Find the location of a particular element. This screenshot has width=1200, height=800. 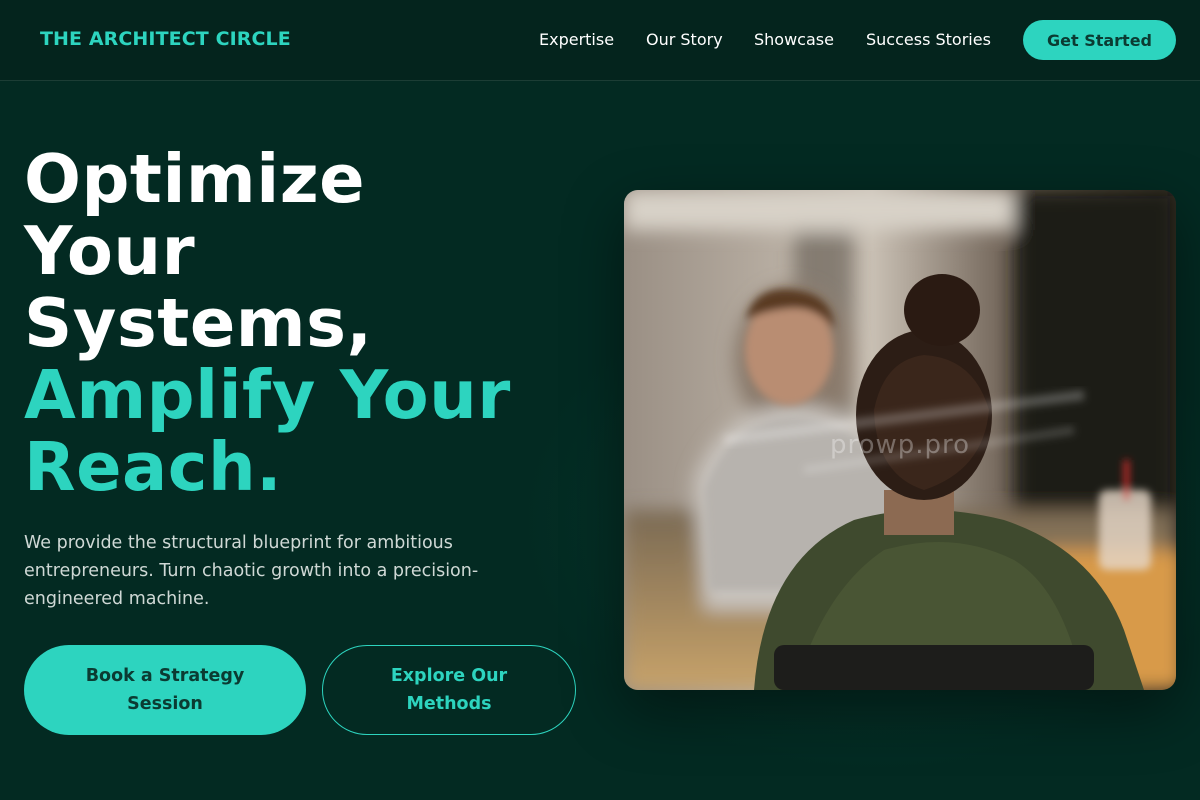

headline-line: Your is located at coordinates (110, 251).